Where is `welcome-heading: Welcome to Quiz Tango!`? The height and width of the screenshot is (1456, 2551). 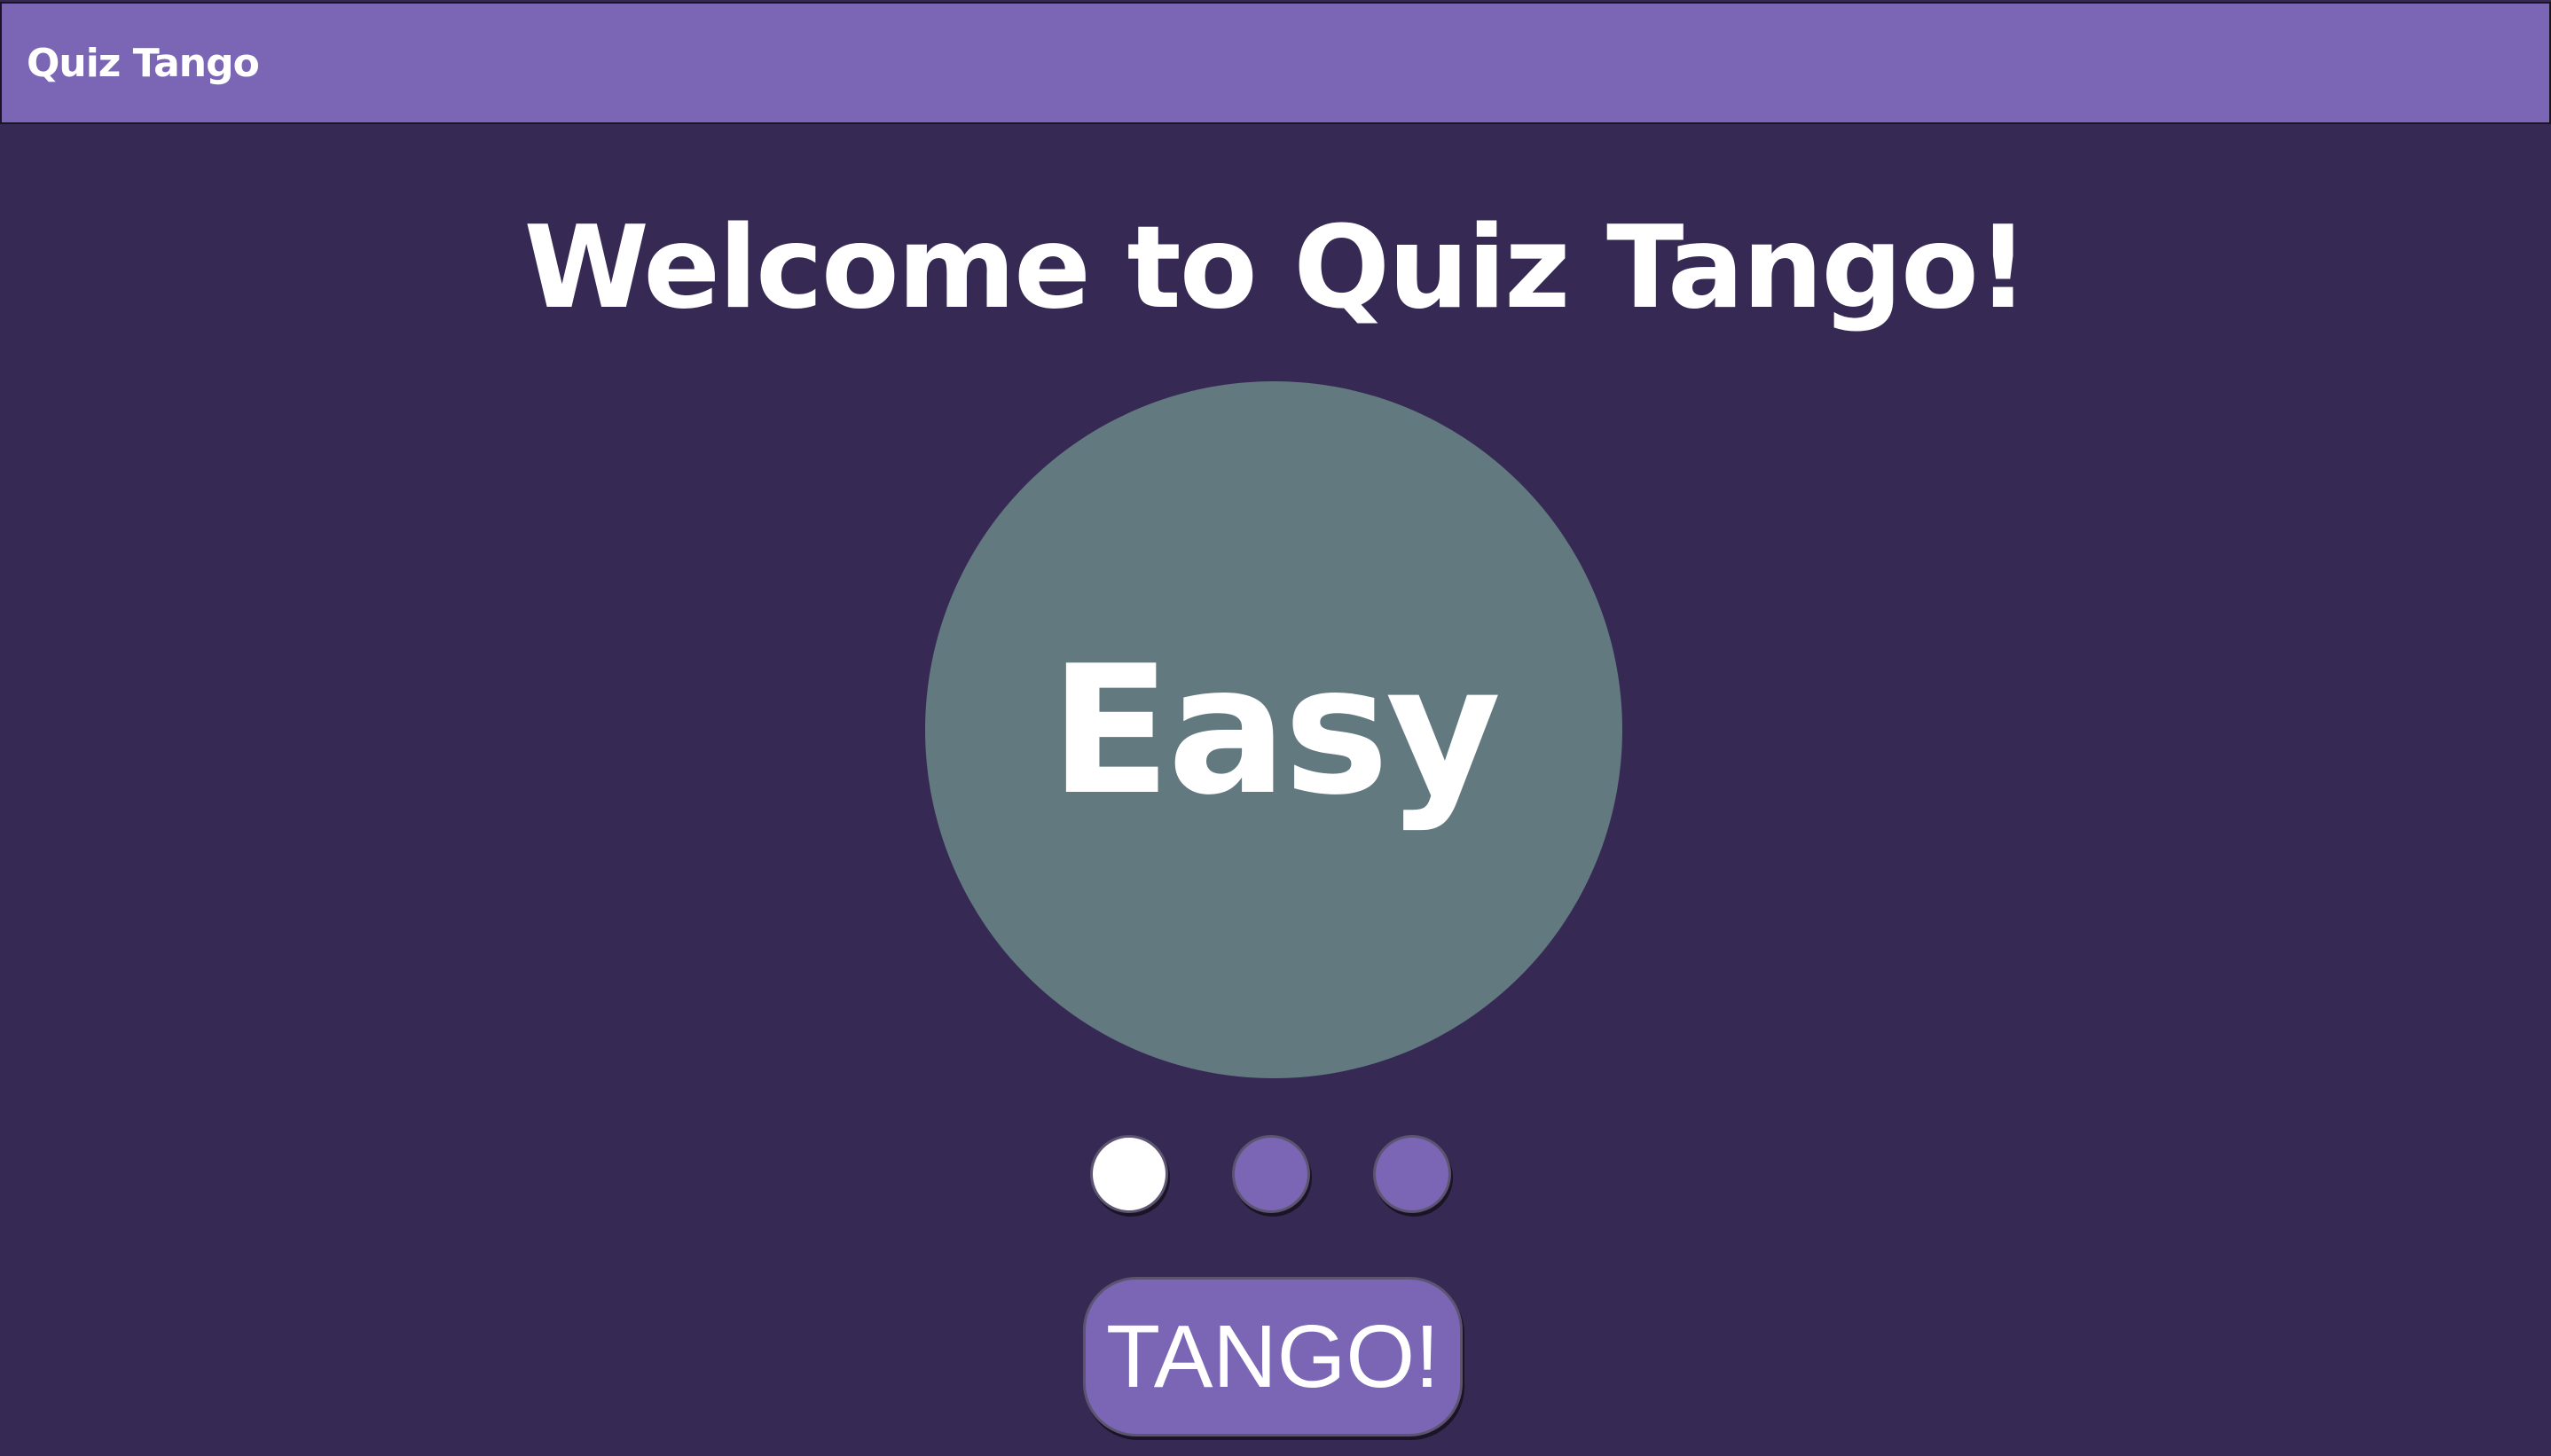 welcome-heading: Welcome to Quiz Tango! is located at coordinates (1276, 268).